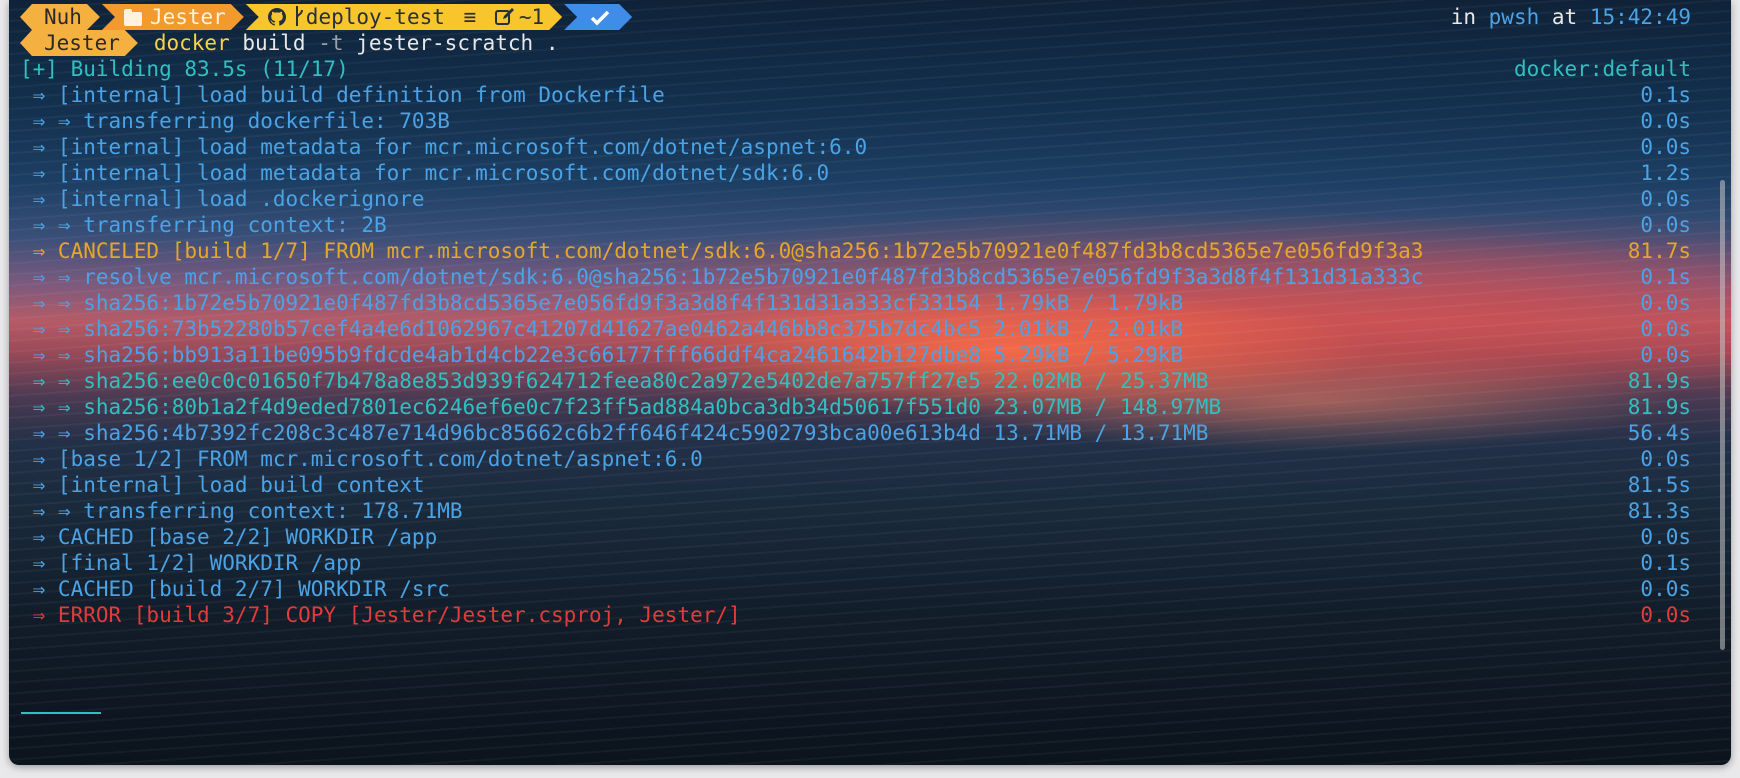  I want to click on output-line-time: 56.4s, so click(1659, 433).